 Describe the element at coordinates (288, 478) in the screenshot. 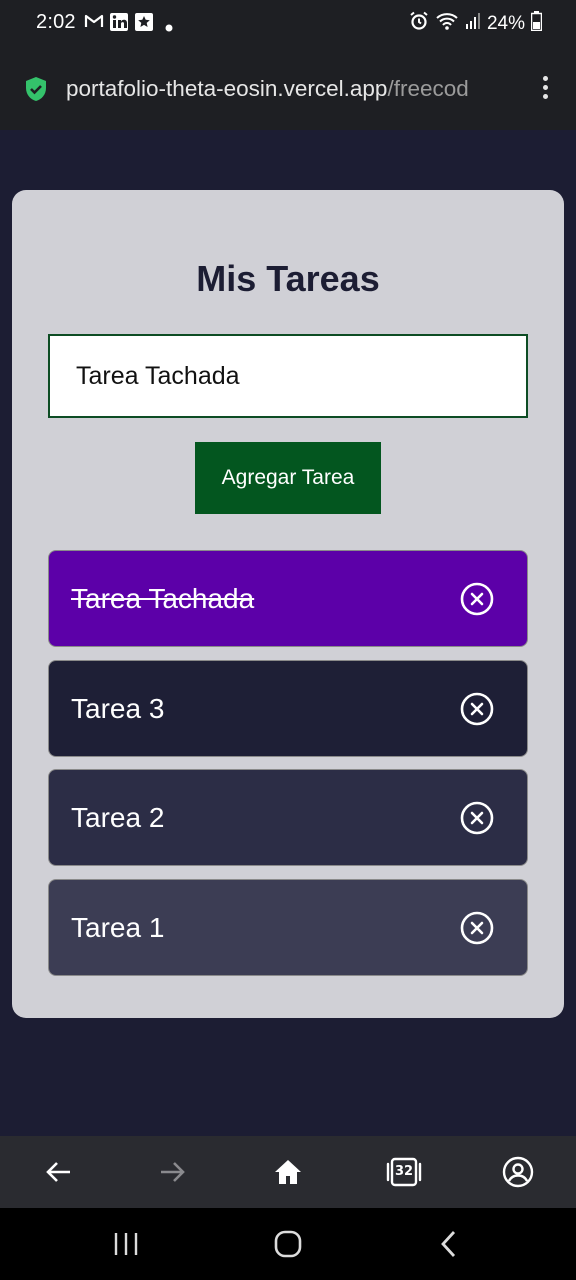

I see `add-task-button: Agregar Tarea` at that location.